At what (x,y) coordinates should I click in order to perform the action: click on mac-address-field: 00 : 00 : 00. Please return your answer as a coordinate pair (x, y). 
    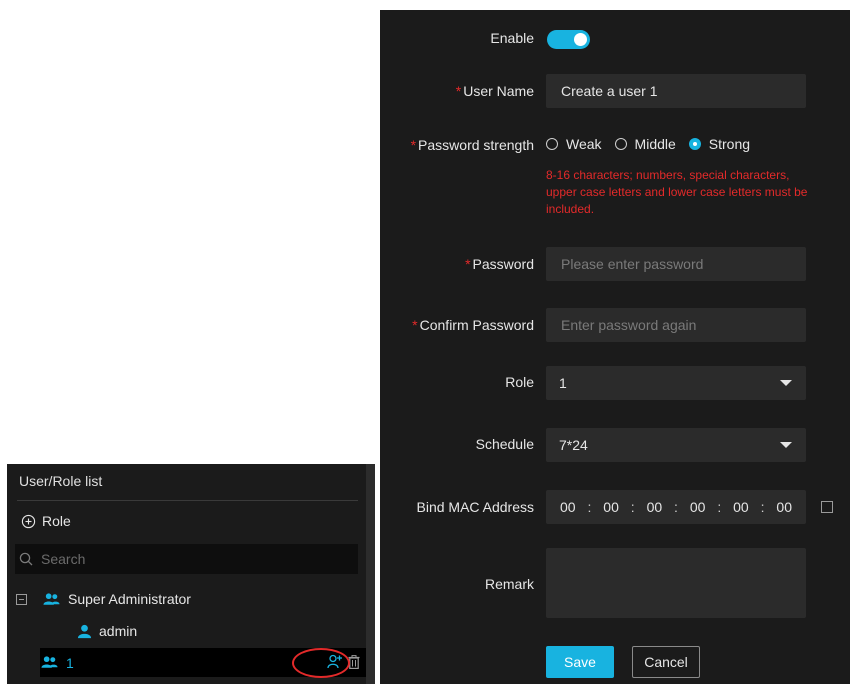
    Looking at the image, I should click on (676, 507).